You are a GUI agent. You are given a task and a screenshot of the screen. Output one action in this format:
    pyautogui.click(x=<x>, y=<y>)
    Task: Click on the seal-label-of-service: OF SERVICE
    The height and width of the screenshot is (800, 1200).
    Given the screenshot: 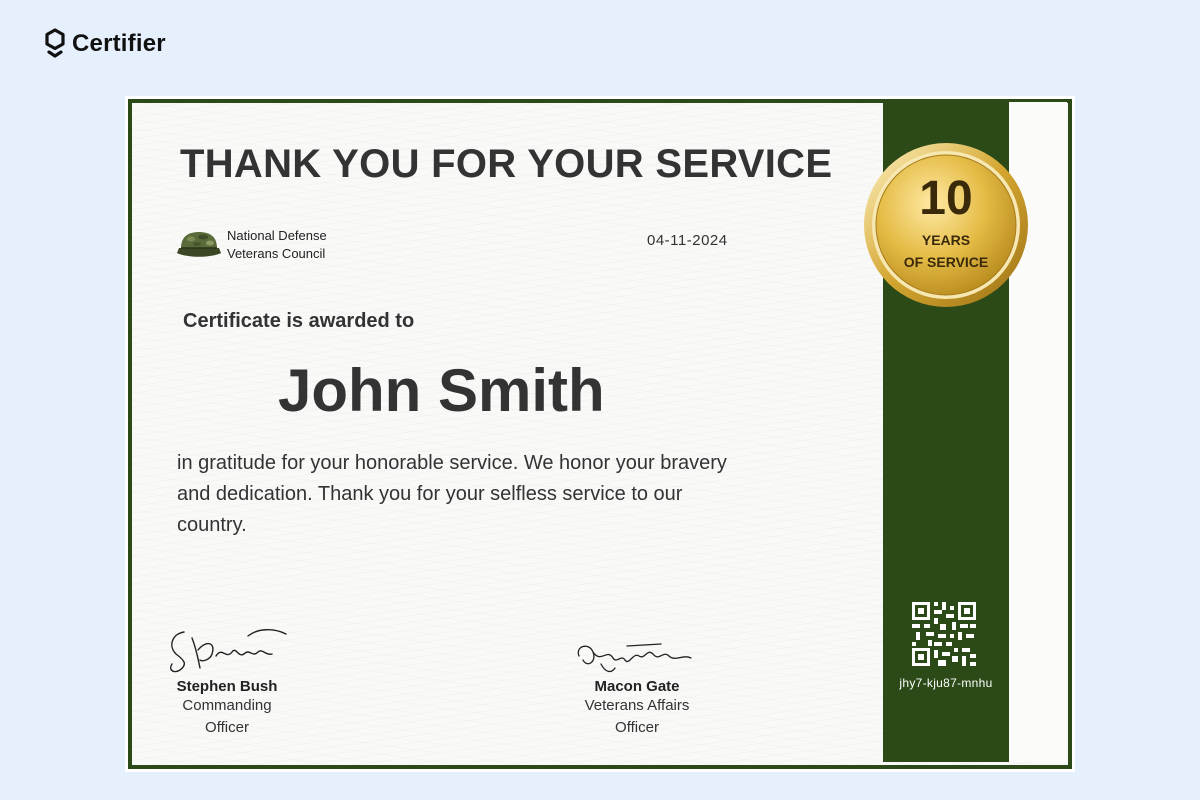 What is the action you would take?
    pyautogui.click(x=946, y=262)
    